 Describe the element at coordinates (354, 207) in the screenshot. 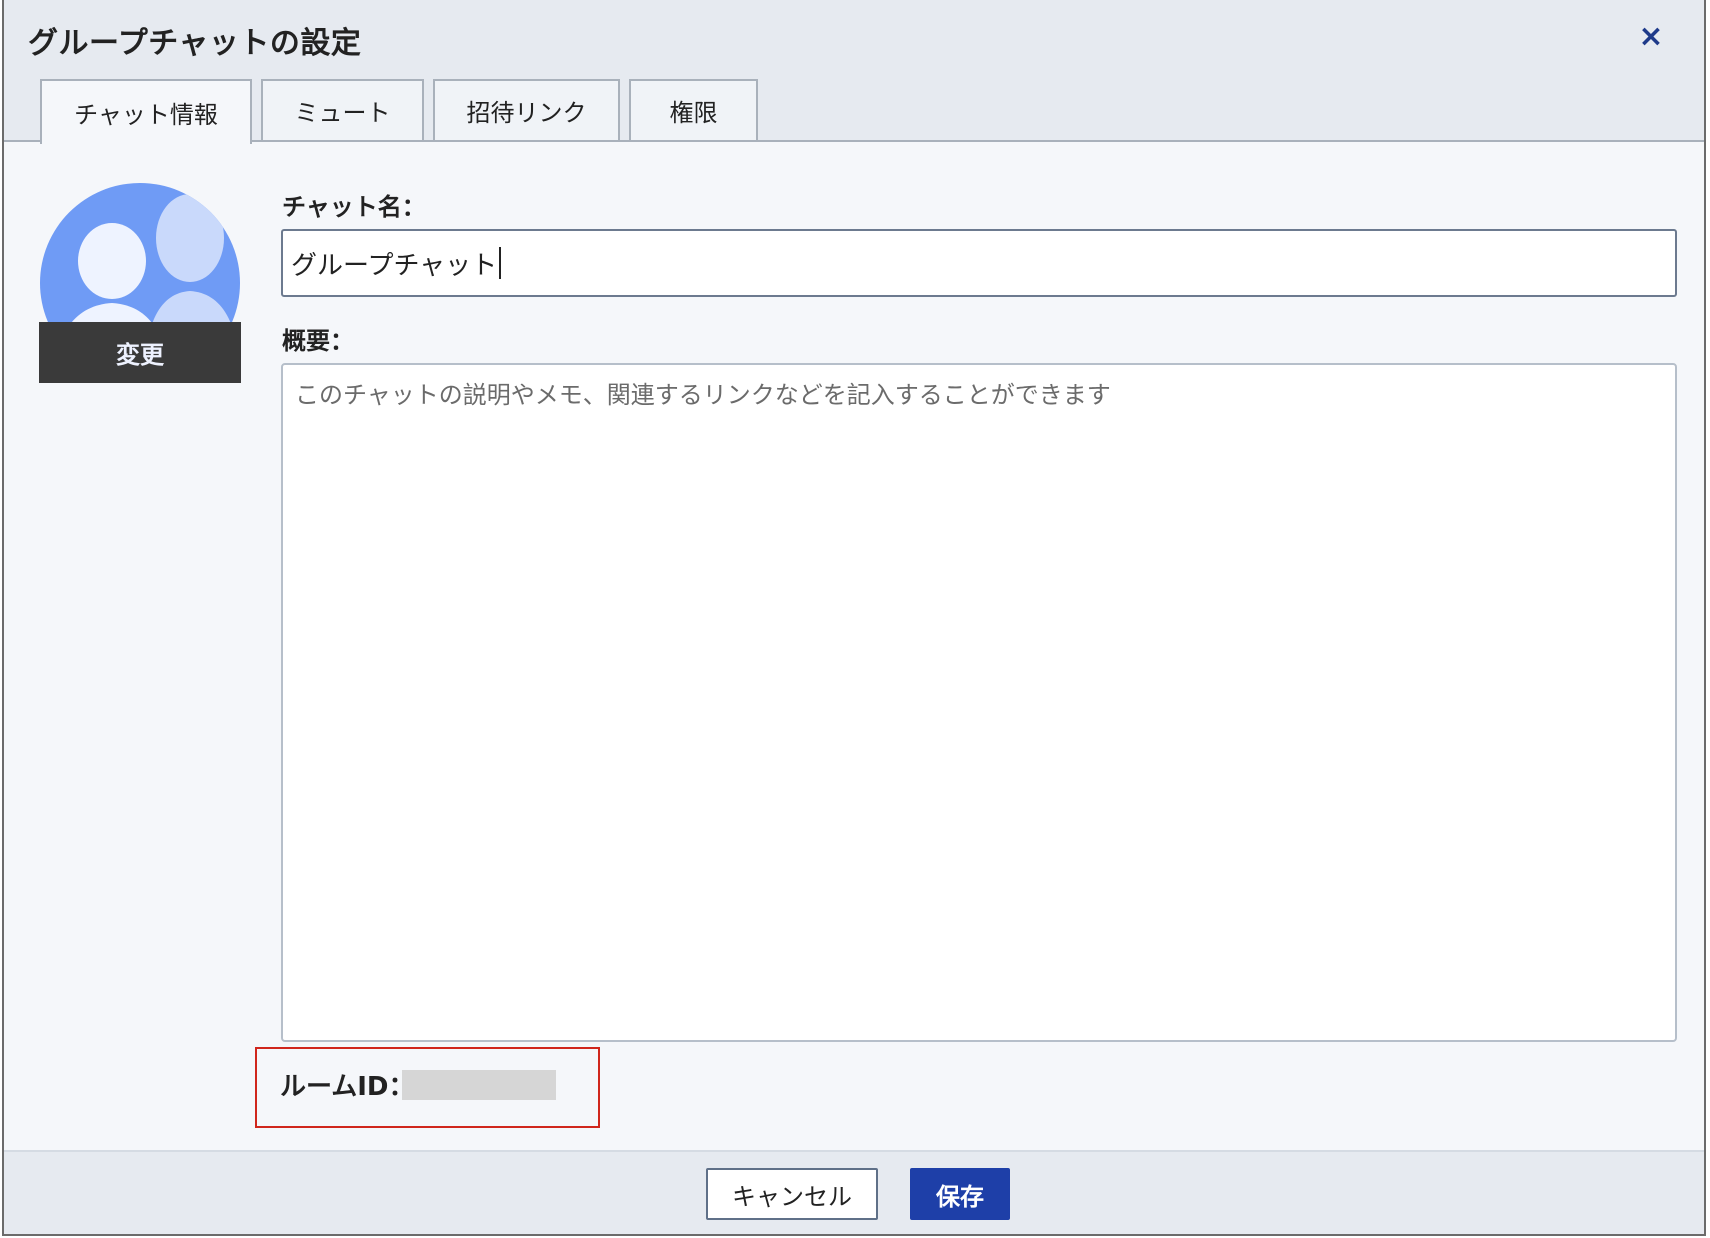

I see `chat-name-label: チャット名：` at that location.